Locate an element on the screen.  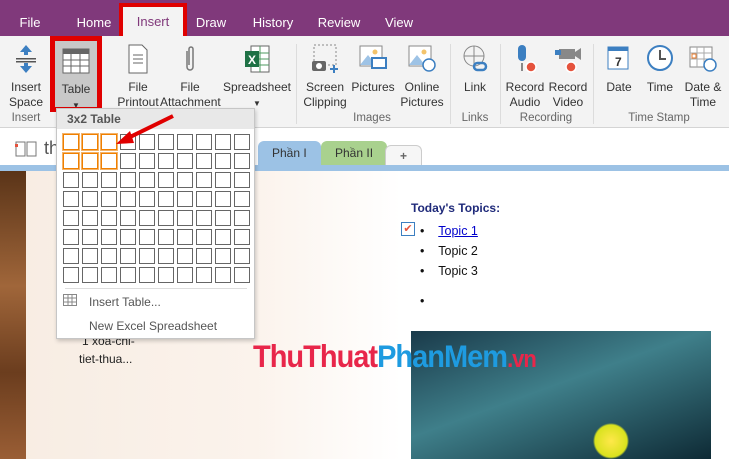
tab-review: Review is located at coordinates (339, 23).